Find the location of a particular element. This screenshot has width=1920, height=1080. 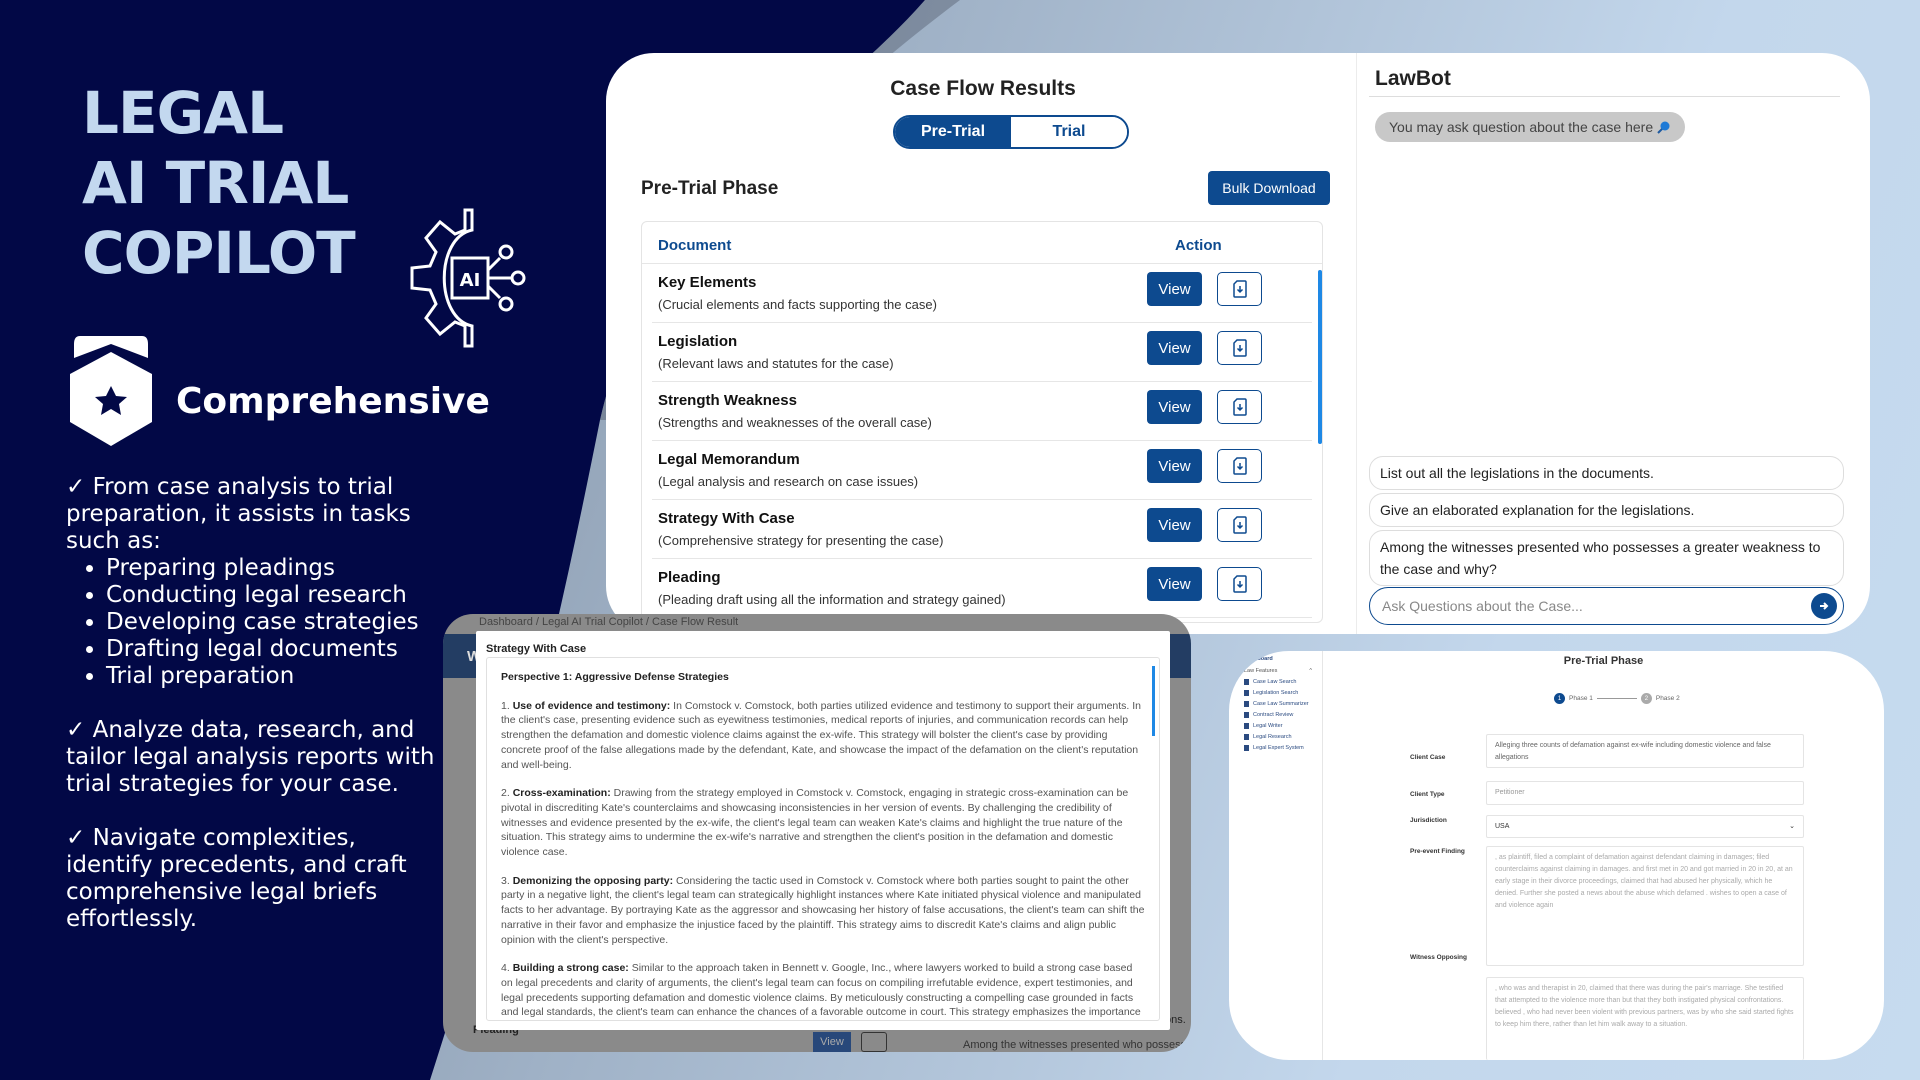

search-icon is located at coordinates (1246, 682).